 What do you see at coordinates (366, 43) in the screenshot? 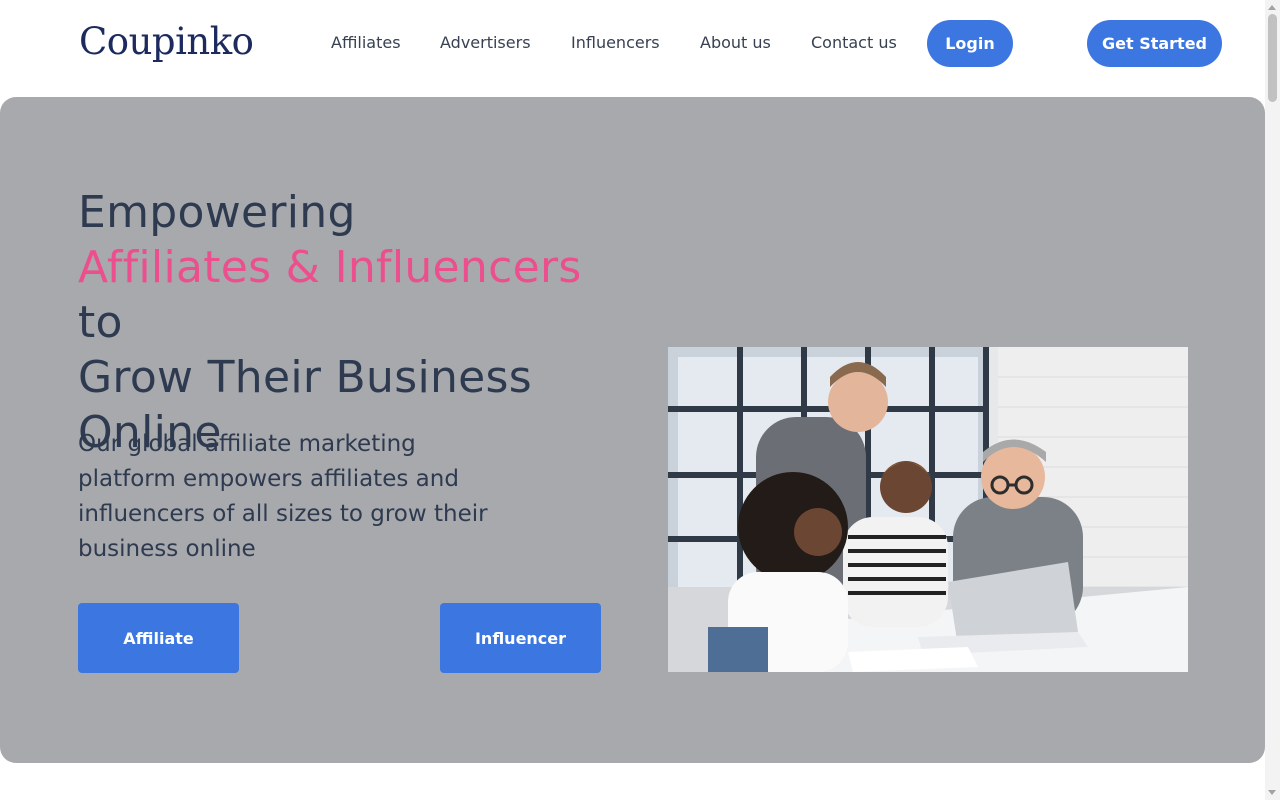
I see `nav-link-affiliates: Affiliates` at bounding box center [366, 43].